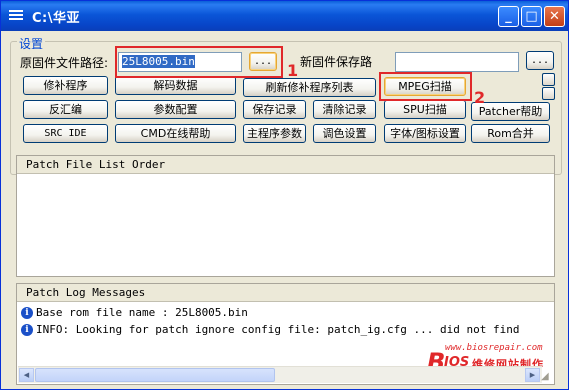 This screenshot has height=390, width=569. I want to click on spu-scan-button: SPU扫描, so click(425, 109).